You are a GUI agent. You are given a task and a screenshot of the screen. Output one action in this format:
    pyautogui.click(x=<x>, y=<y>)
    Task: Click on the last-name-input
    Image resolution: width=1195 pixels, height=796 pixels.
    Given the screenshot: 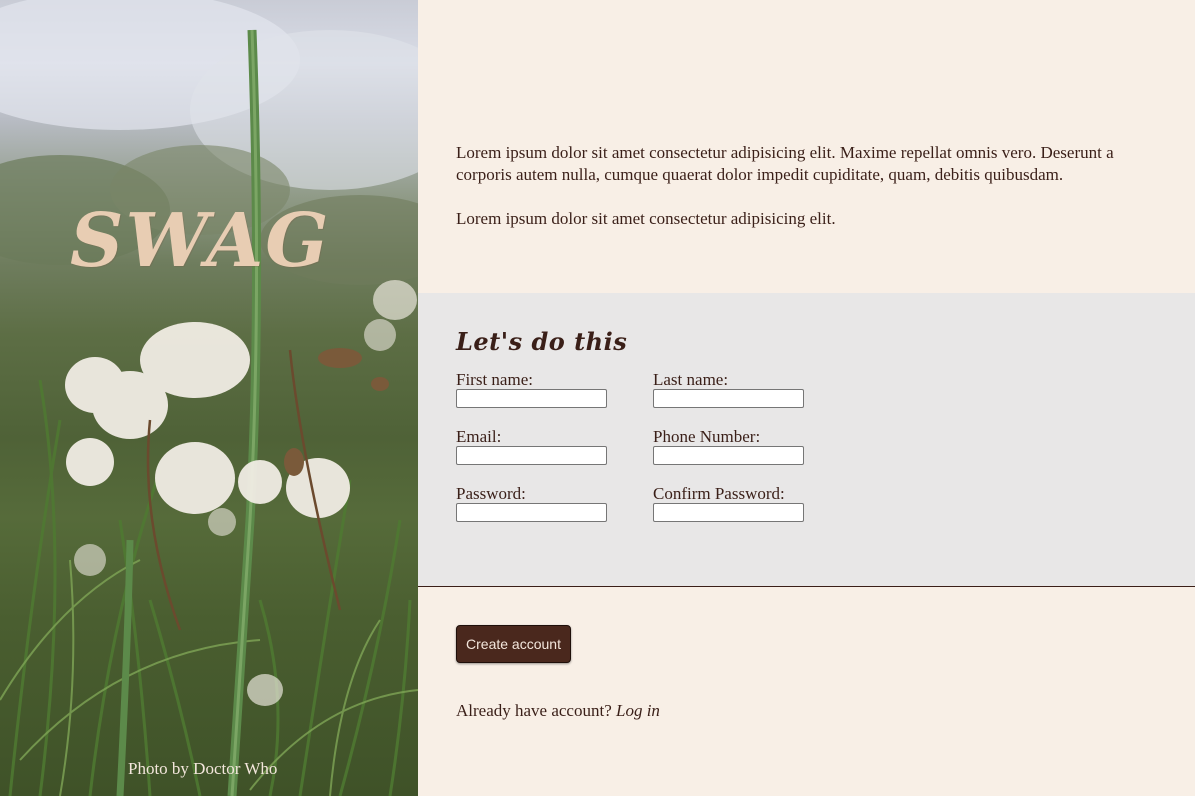 What is the action you would take?
    pyautogui.click(x=728, y=398)
    